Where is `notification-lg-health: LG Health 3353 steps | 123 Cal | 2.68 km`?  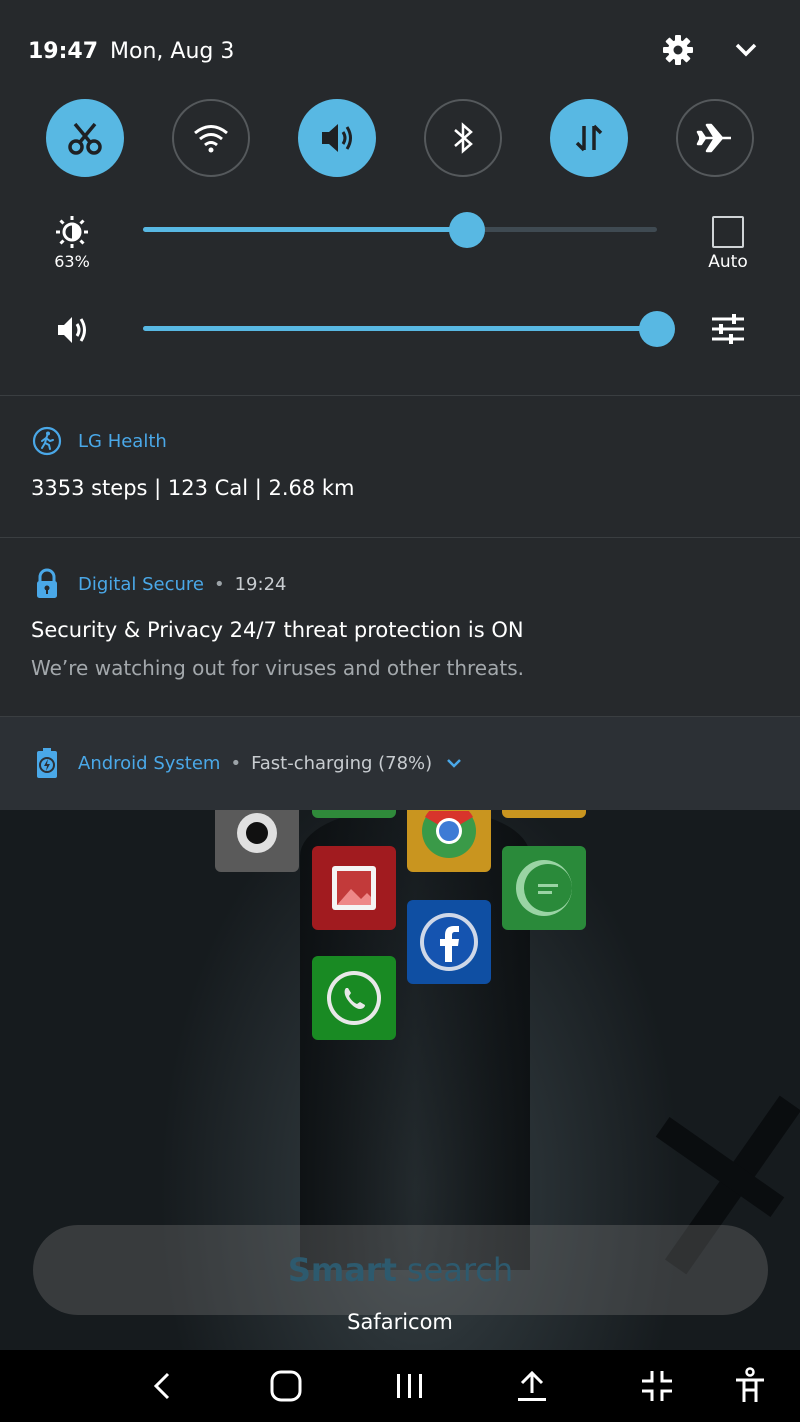 notification-lg-health: LG Health 3353 steps | 123 Cal | 2.68 km is located at coordinates (400, 466).